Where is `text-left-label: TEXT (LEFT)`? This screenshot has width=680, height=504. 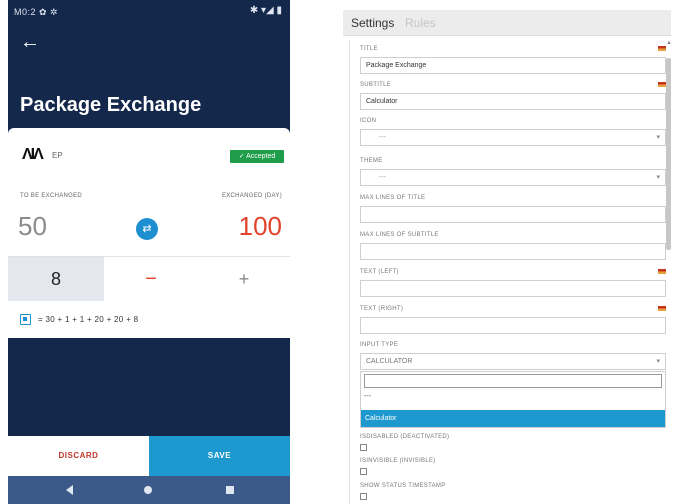 text-left-label: TEXT (LEFT) is located at coordinates (379, 272).